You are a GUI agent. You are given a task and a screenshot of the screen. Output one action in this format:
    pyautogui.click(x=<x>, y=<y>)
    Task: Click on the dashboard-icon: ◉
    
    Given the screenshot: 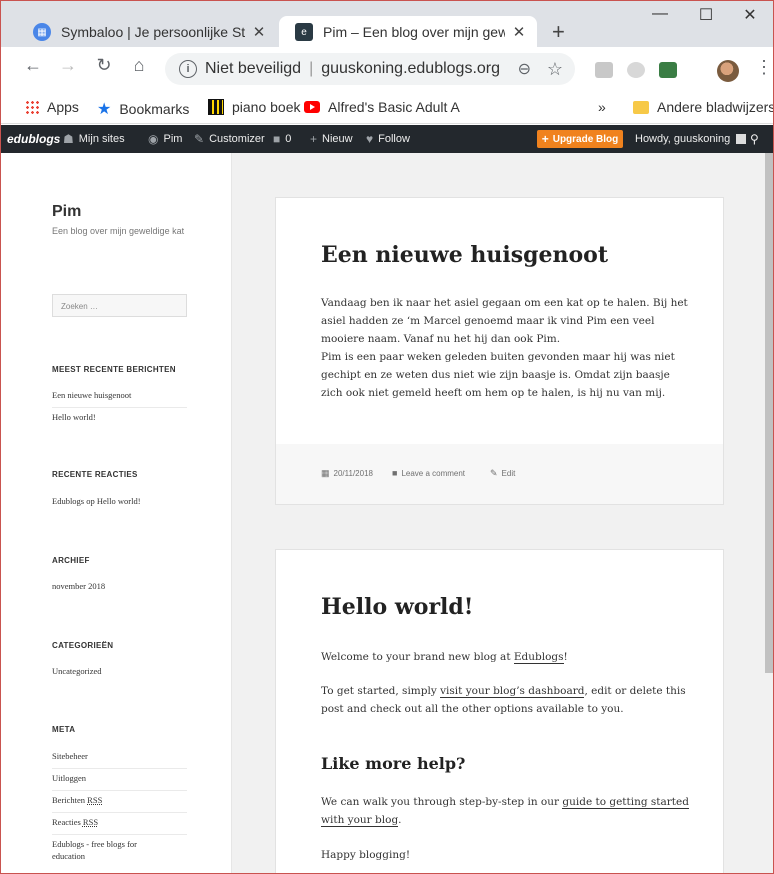 What is the action you would take?
    pyautogui.click(x=153, y=139)
    